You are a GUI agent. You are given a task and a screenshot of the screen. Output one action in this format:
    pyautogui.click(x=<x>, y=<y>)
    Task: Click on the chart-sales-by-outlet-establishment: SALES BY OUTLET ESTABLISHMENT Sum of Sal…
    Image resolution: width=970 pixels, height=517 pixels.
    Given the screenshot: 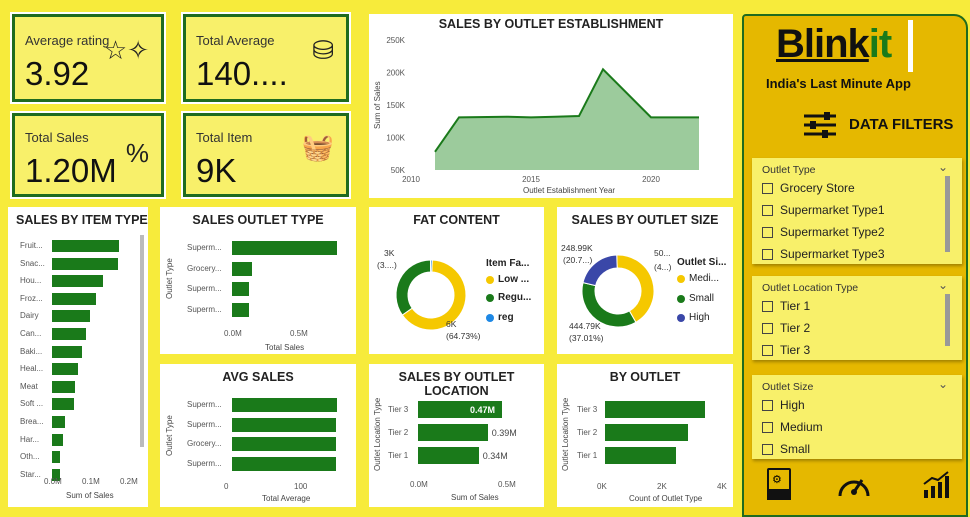 What is the action you would take?
    pyautogui.click(x=551, y=106)
    